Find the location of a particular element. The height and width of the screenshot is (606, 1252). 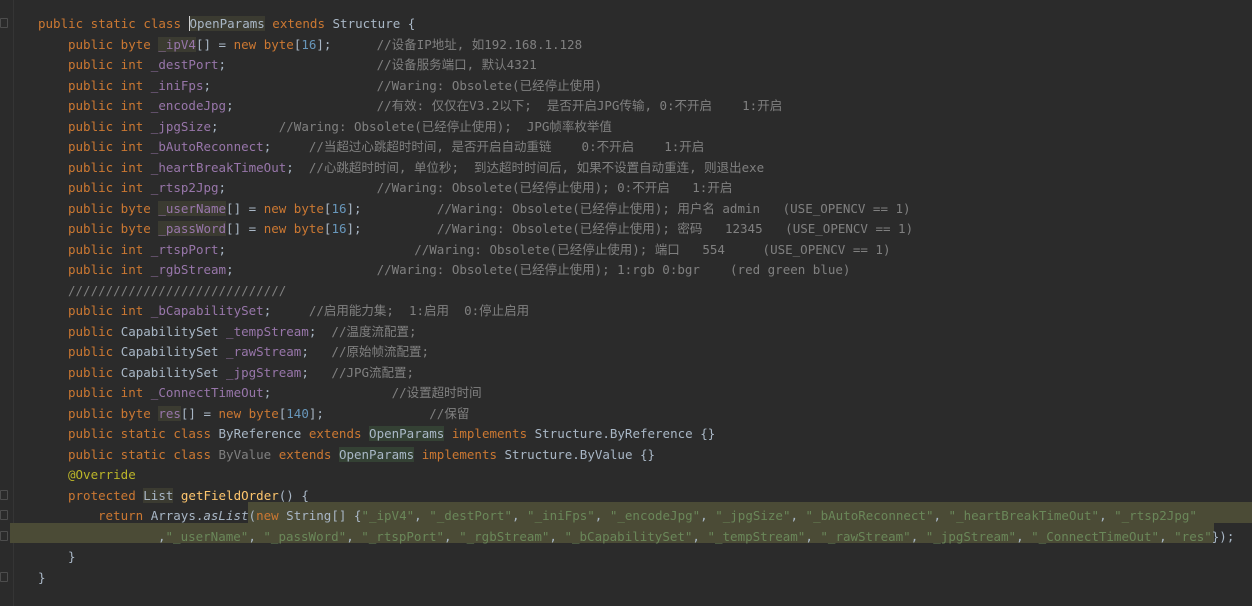

code-token: OpenParams is located at coordinates (376, 454).